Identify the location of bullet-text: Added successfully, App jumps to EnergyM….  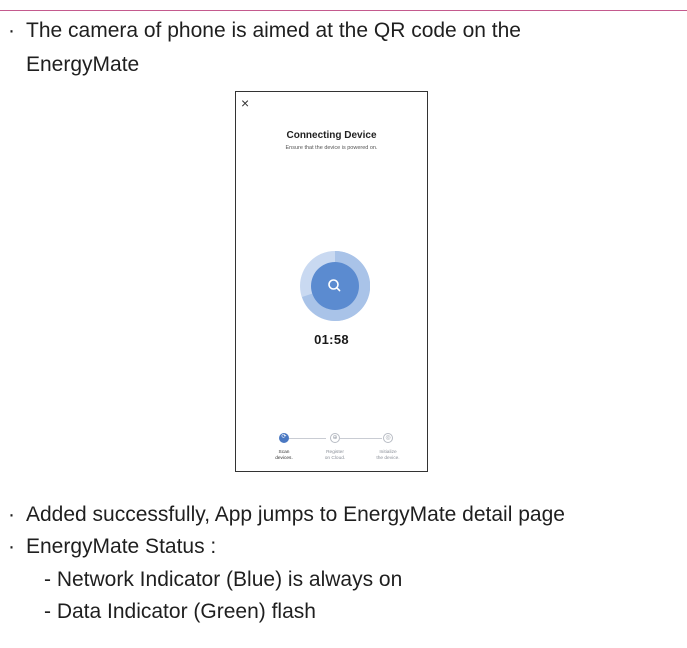
(295, 514).